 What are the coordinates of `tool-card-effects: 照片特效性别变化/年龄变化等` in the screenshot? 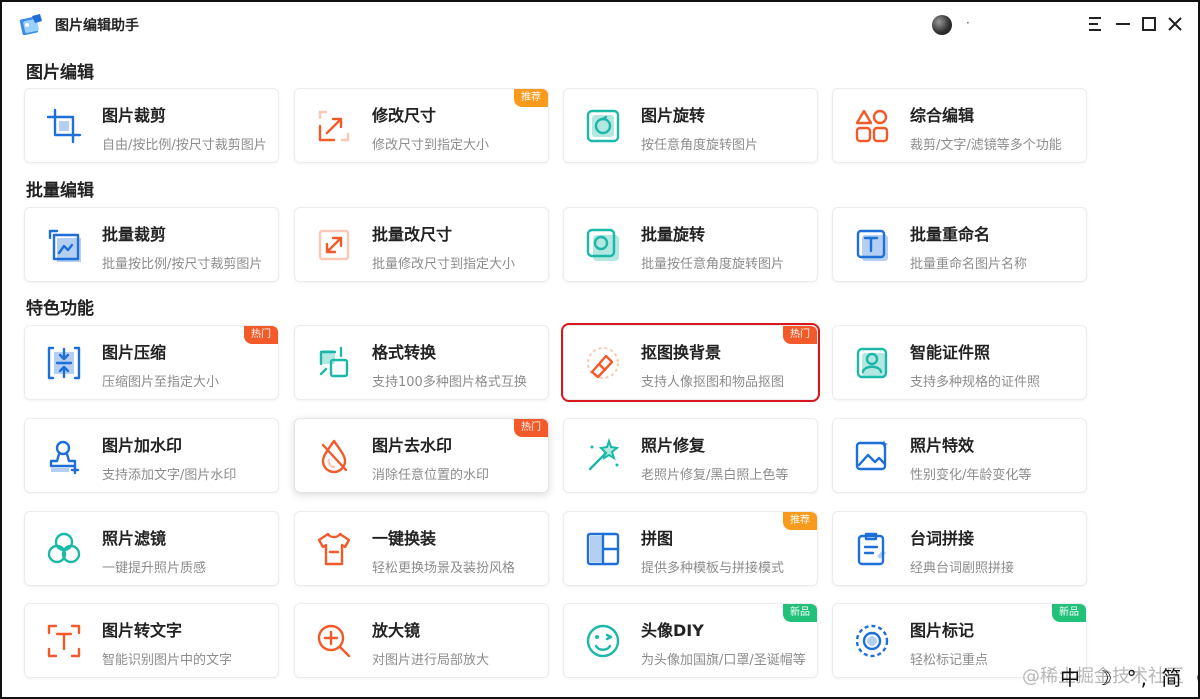 It's located at (959, 455).